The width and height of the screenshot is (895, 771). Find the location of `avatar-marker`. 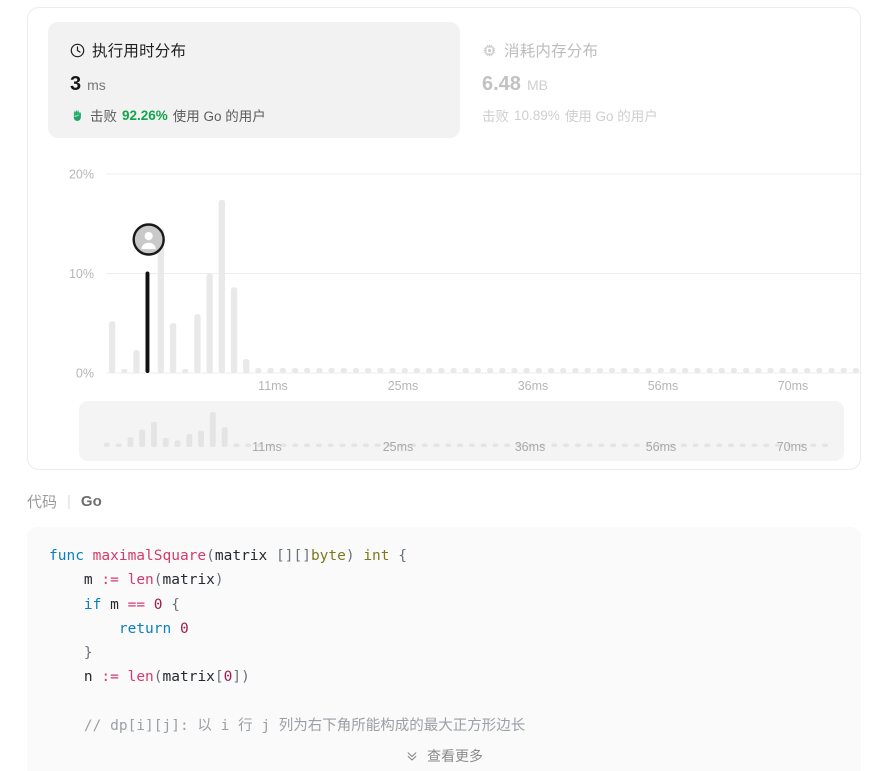

avatar-marker is located at coordinates (148, 239).